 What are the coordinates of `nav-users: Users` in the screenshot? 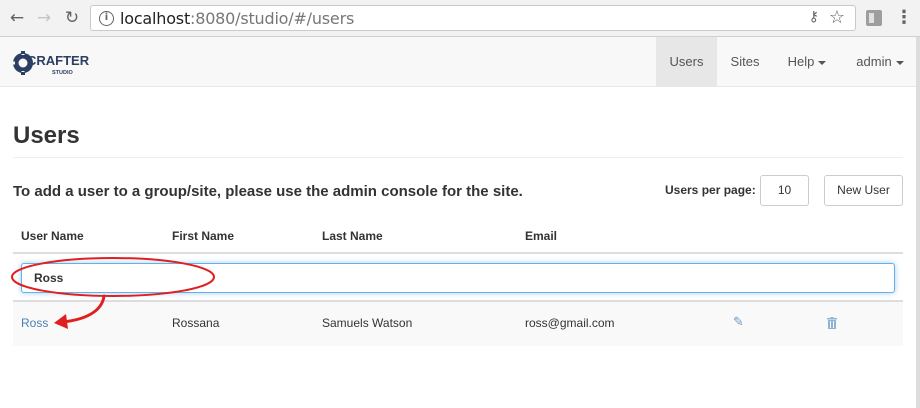 It's located at (686, 62).